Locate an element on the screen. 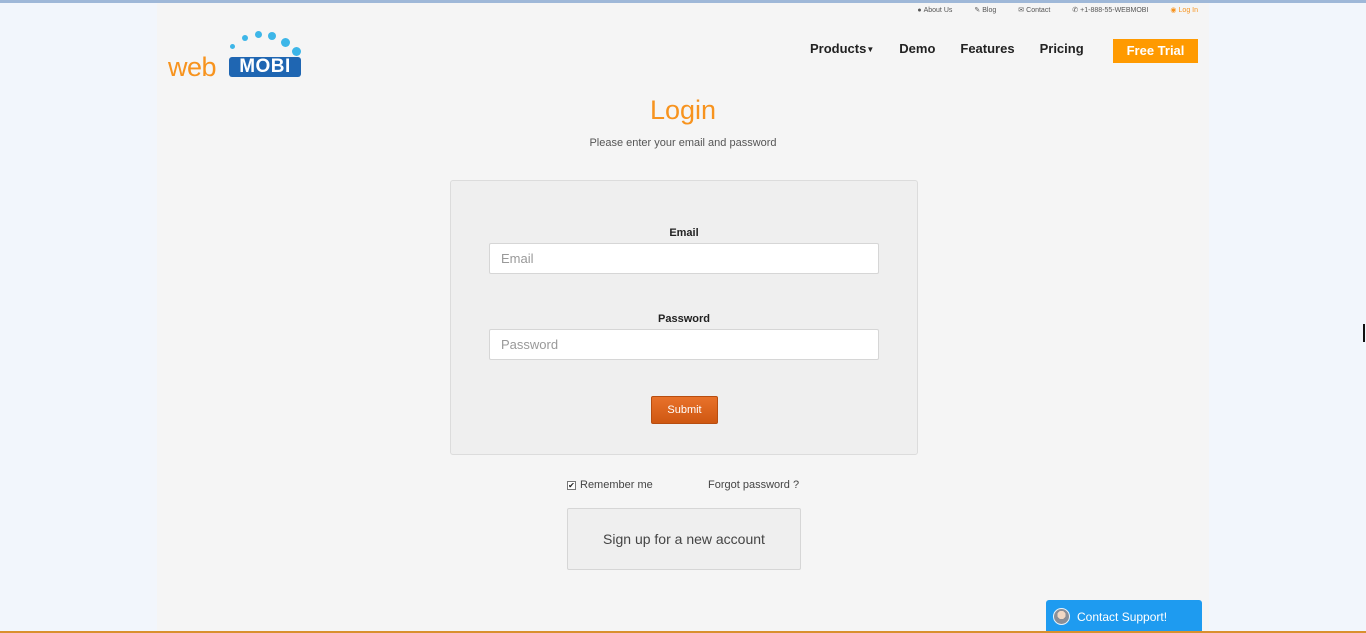 This screenshot has width=1366, height=633. contact-label: Contact is located at coordinates (1038, 10).